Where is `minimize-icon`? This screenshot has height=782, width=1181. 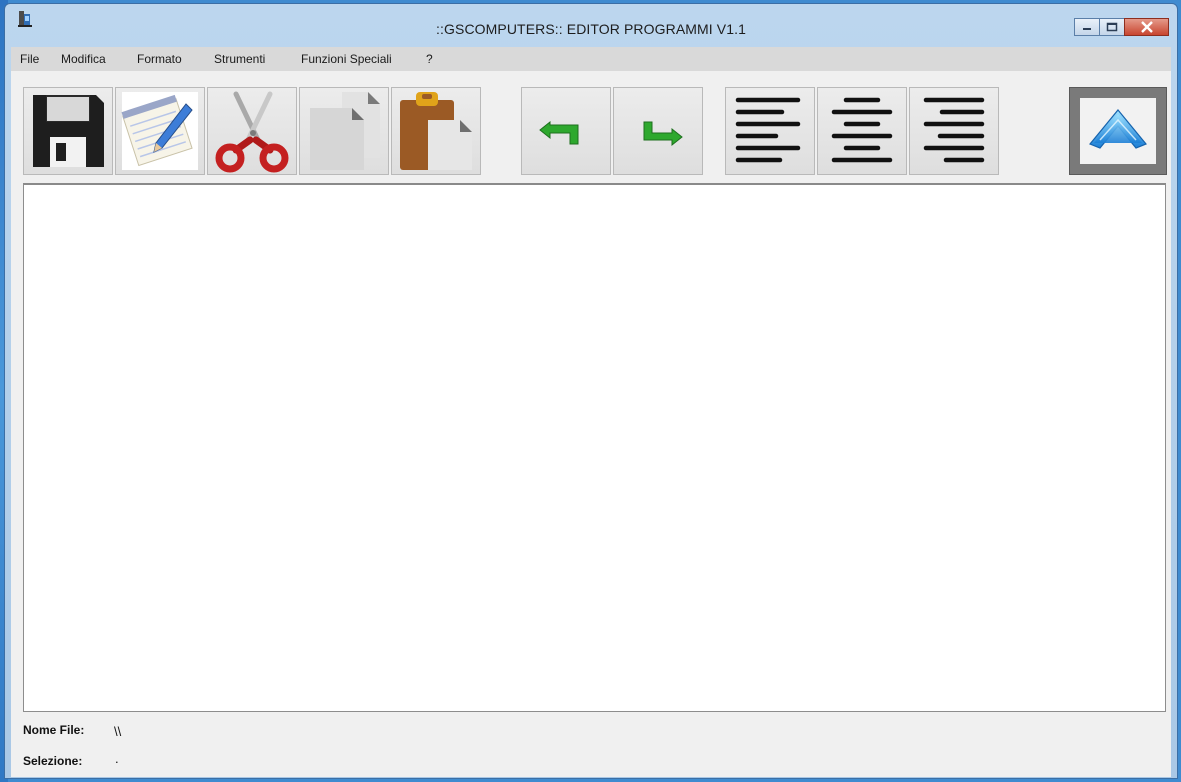
minimize-icon is located at coordinates (1087, 29).